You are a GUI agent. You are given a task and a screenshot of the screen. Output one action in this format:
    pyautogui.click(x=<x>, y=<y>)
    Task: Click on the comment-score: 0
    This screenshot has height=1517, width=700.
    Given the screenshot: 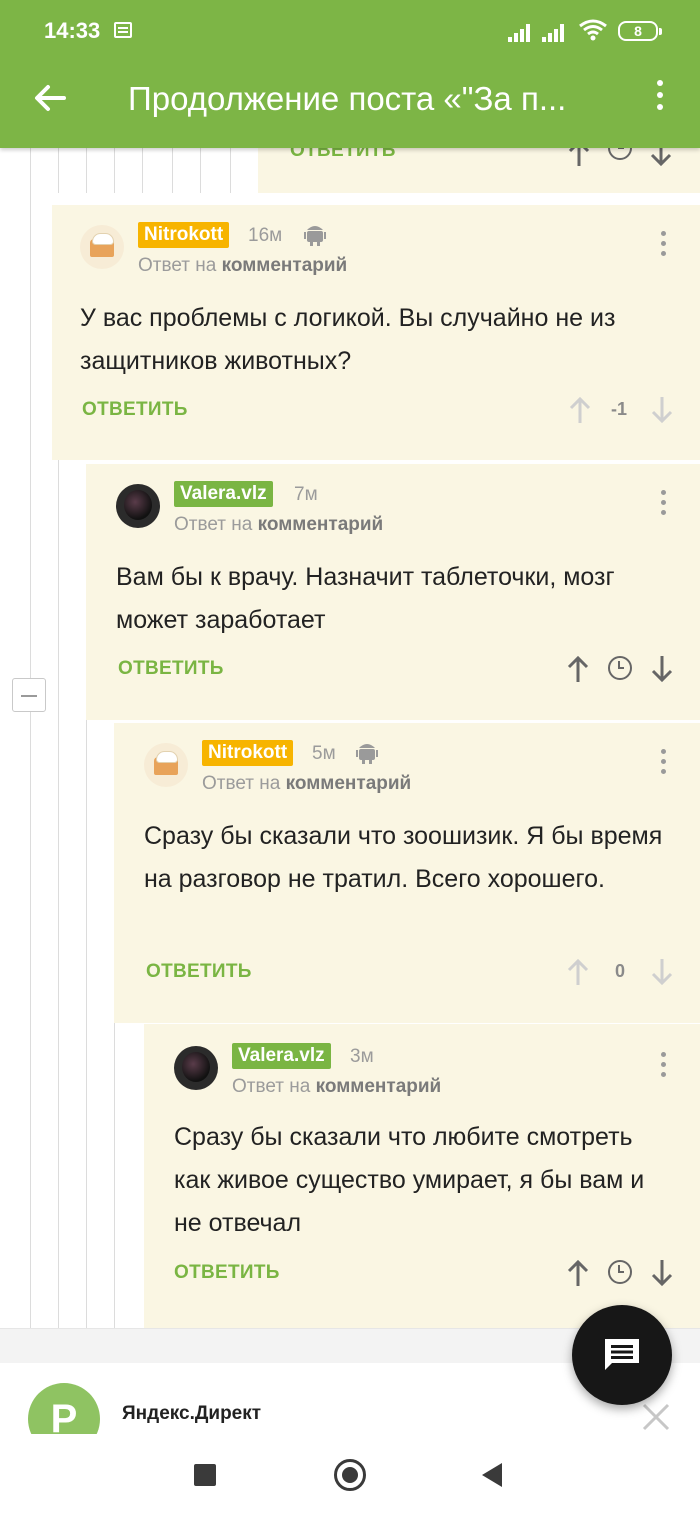 What is the action you would take?
    pyautogui.click(x=620, y=971)
    